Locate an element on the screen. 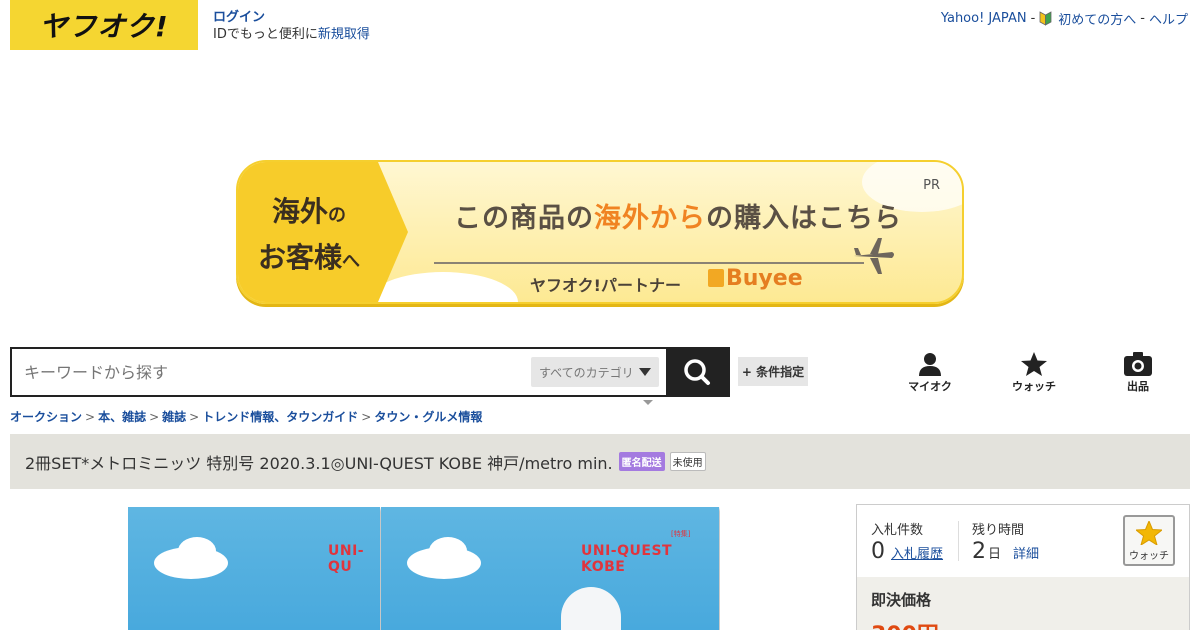 The width and height of the screenshot is (1200, 630). top-links: Yahoo! JAPAN - 初めての方へ - ヘルプ is located at coordinates (1064, 18).